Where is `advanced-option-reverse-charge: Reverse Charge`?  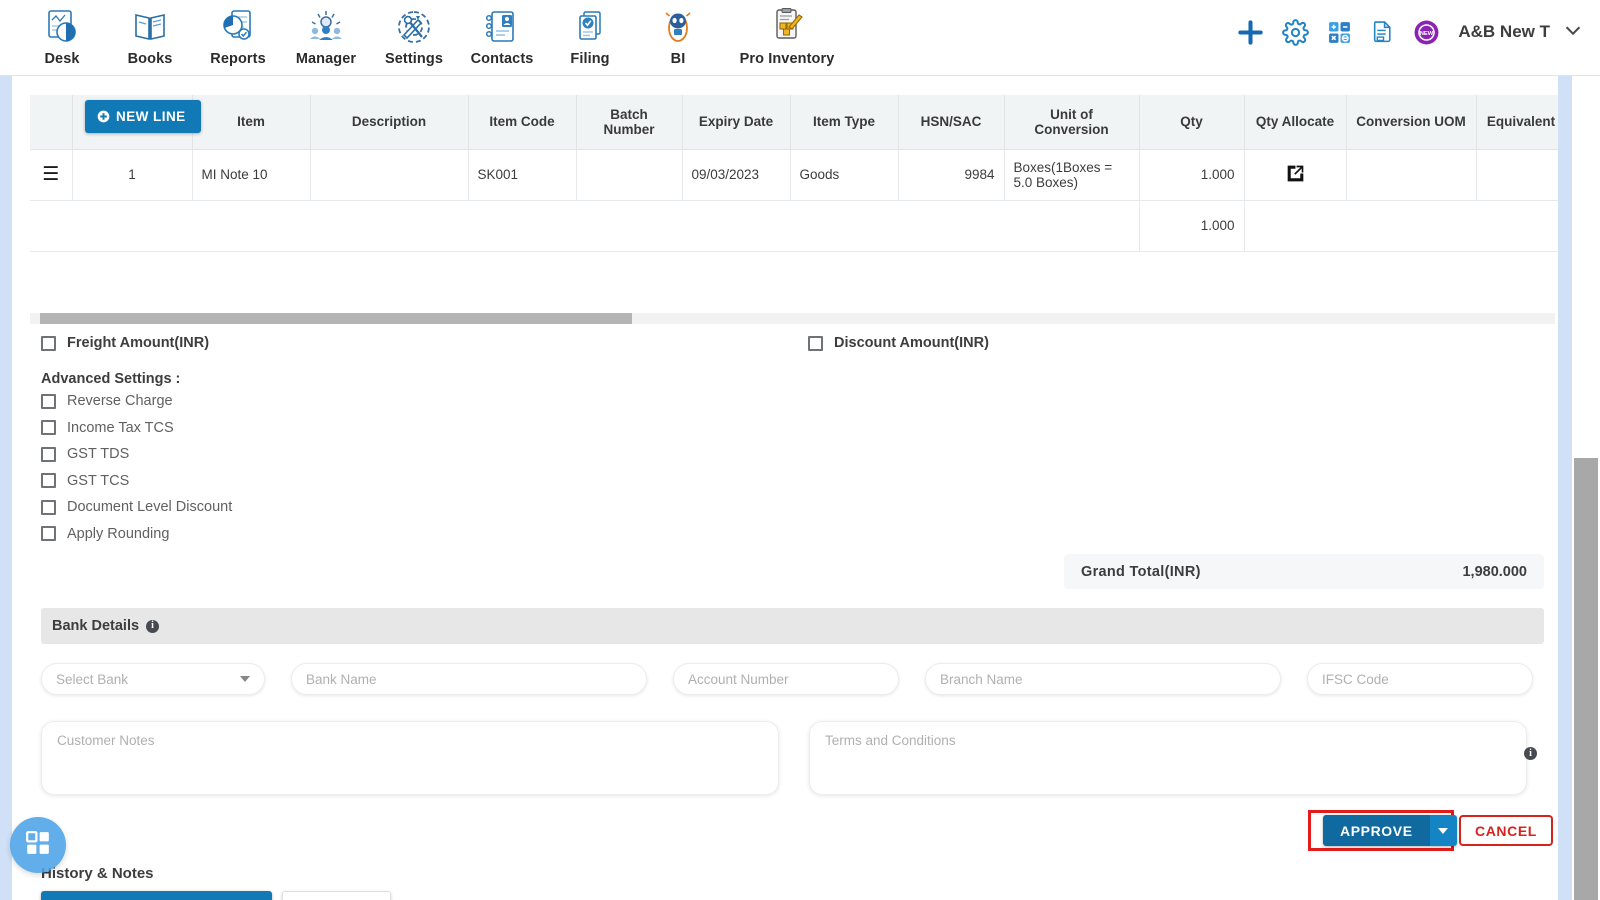
advanced-option-reverse-charge: Reverse Charge is located at coordinates (136, 401).